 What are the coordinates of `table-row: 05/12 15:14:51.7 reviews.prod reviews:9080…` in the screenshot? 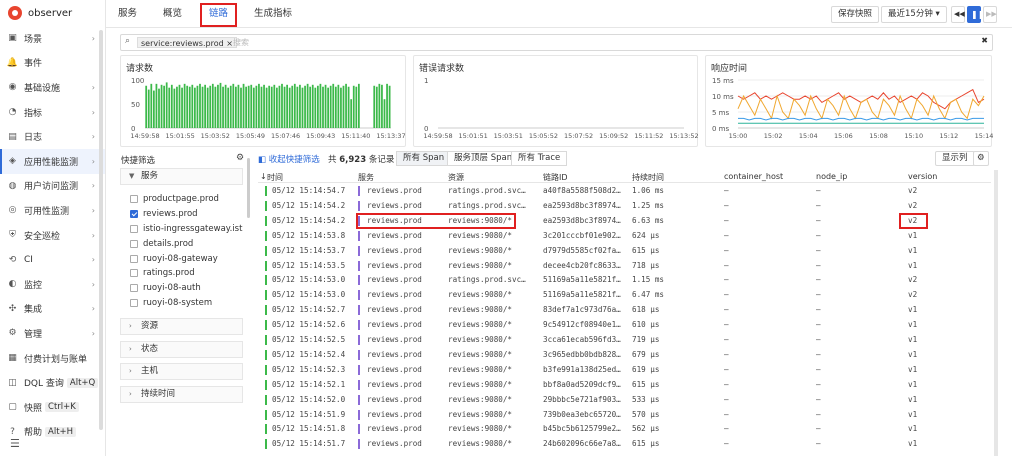 It's located at (624, 444).